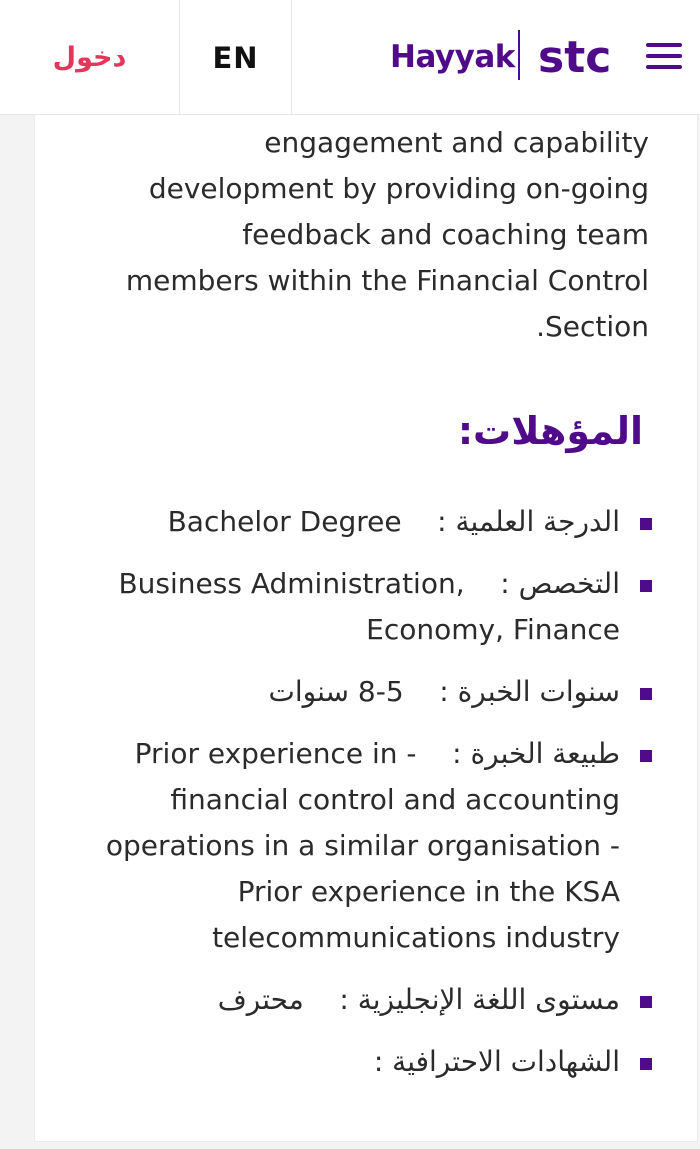 This screenshot has height=1149, width=700. What do you see at coordinates (365, 1062) in the screenshot?
I see `qualification-item-certificates: الشهادات الاحترافية :` at bounding box center [365, 1062].